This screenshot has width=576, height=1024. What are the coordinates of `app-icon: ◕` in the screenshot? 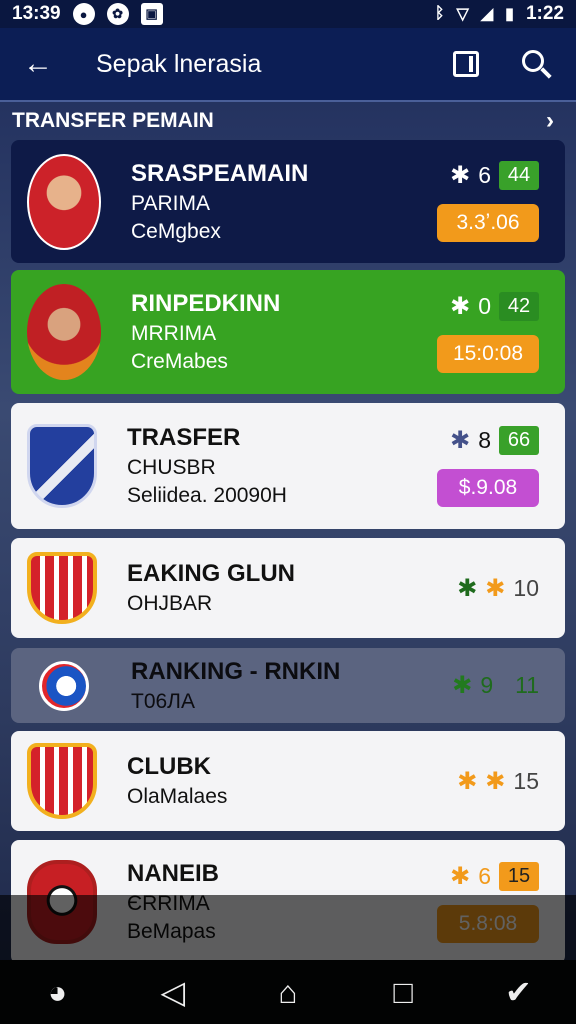 It's located at (57, 991).